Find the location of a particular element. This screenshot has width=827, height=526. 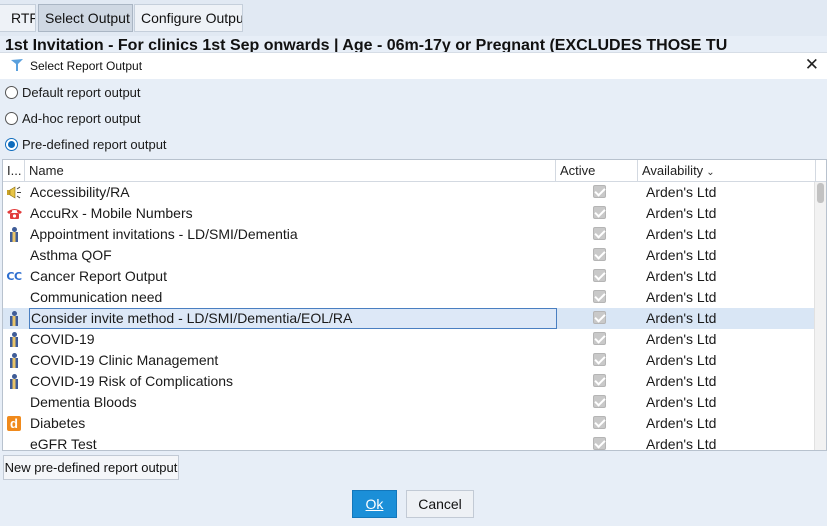

configure-output-button: Configure Output is located at coordinates (188, 18).